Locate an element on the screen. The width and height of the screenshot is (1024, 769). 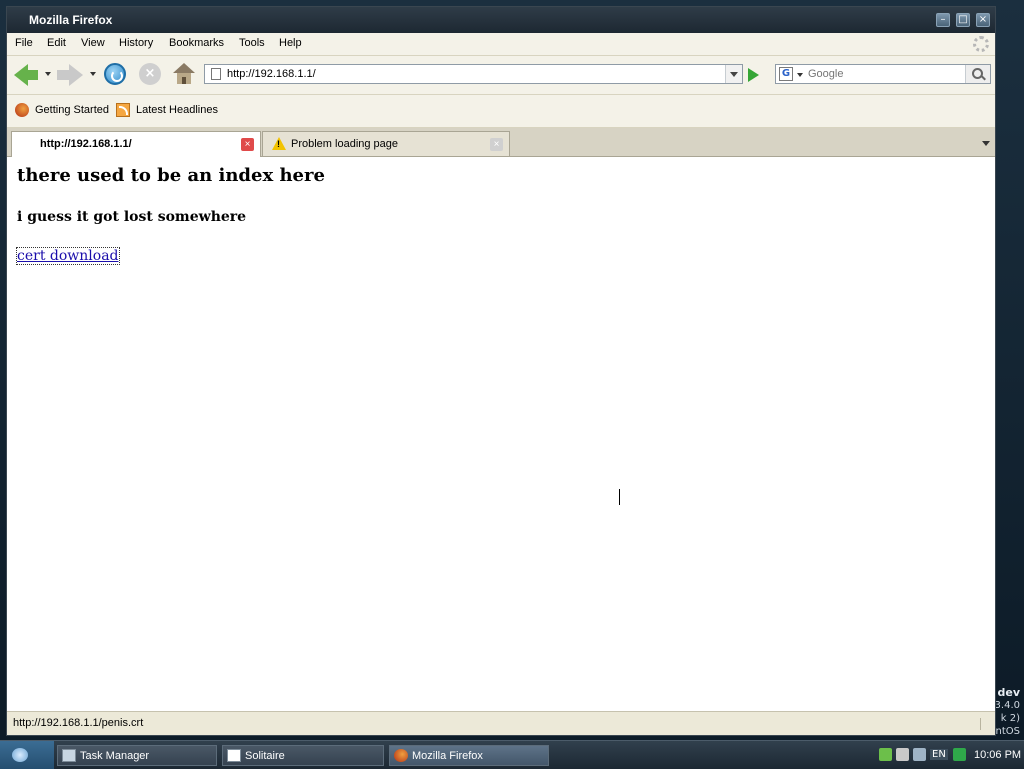
solitaire-icon is located at coordinates (234, 755).